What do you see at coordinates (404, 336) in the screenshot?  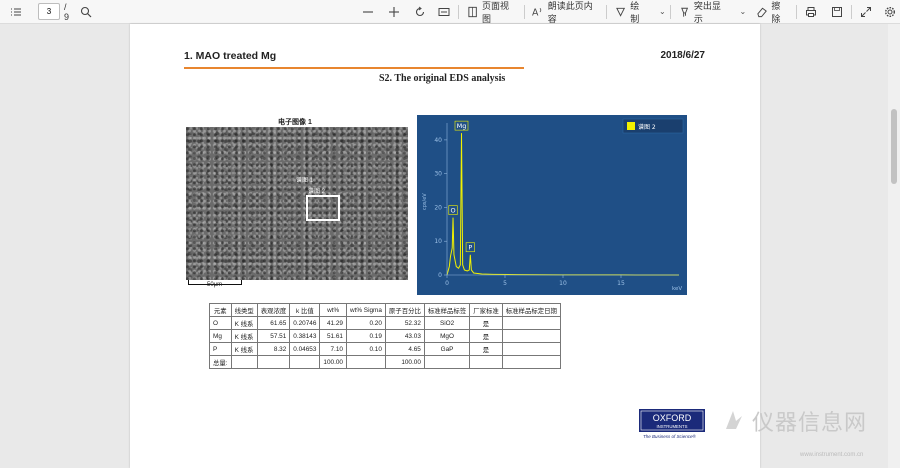 I see `table-cell: 43.03` at bounding box center [404, 336].